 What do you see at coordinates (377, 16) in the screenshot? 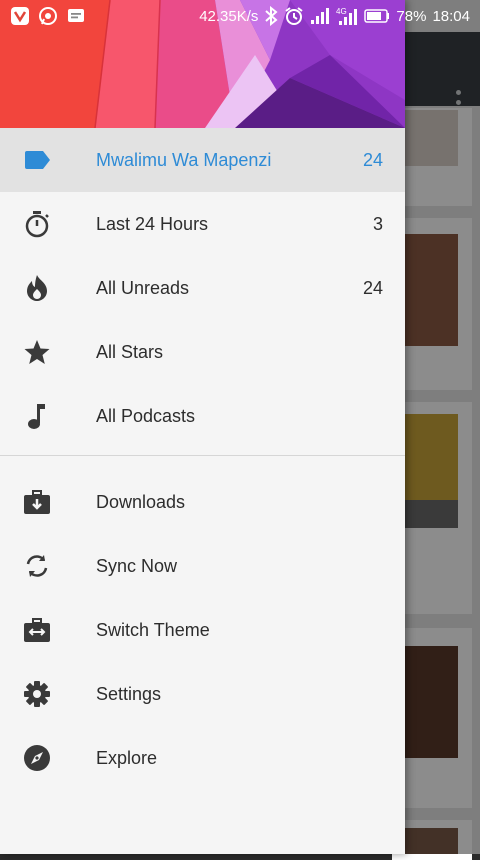
I see `battery-icon` at bounding box center [377, 16].